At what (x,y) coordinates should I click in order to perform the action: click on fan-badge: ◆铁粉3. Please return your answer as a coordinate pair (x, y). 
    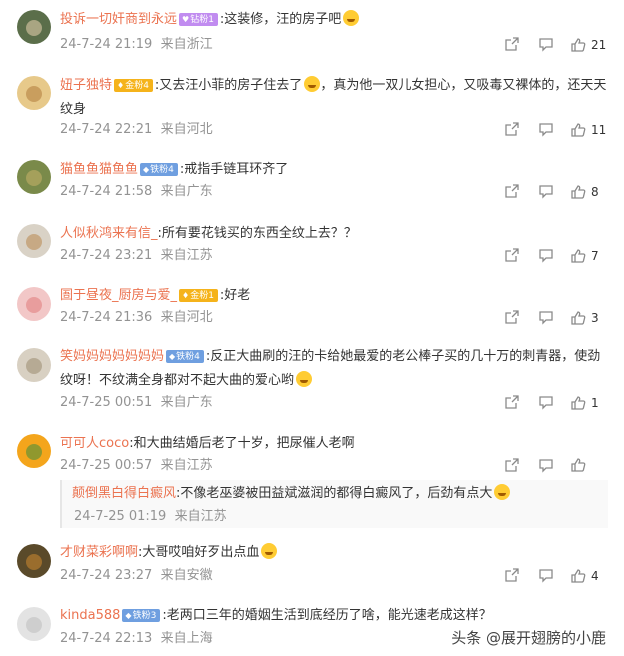
    Looking at the image, I should click on (141, 615).